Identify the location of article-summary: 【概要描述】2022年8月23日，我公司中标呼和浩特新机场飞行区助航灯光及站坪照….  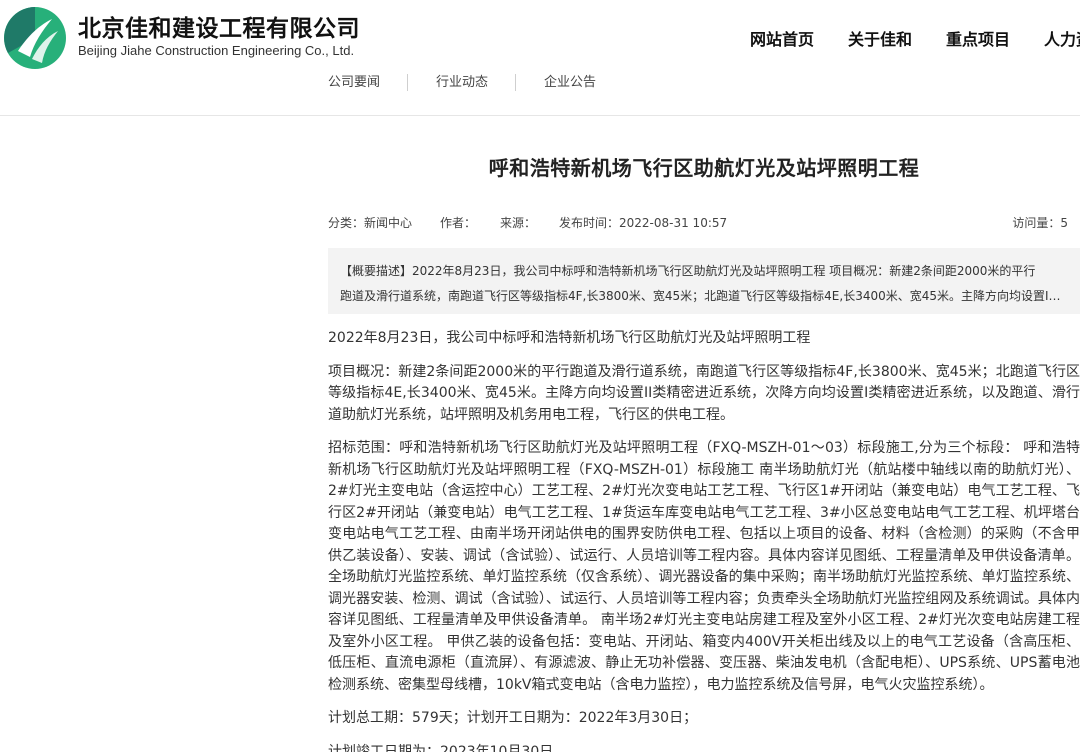
(704, 281).